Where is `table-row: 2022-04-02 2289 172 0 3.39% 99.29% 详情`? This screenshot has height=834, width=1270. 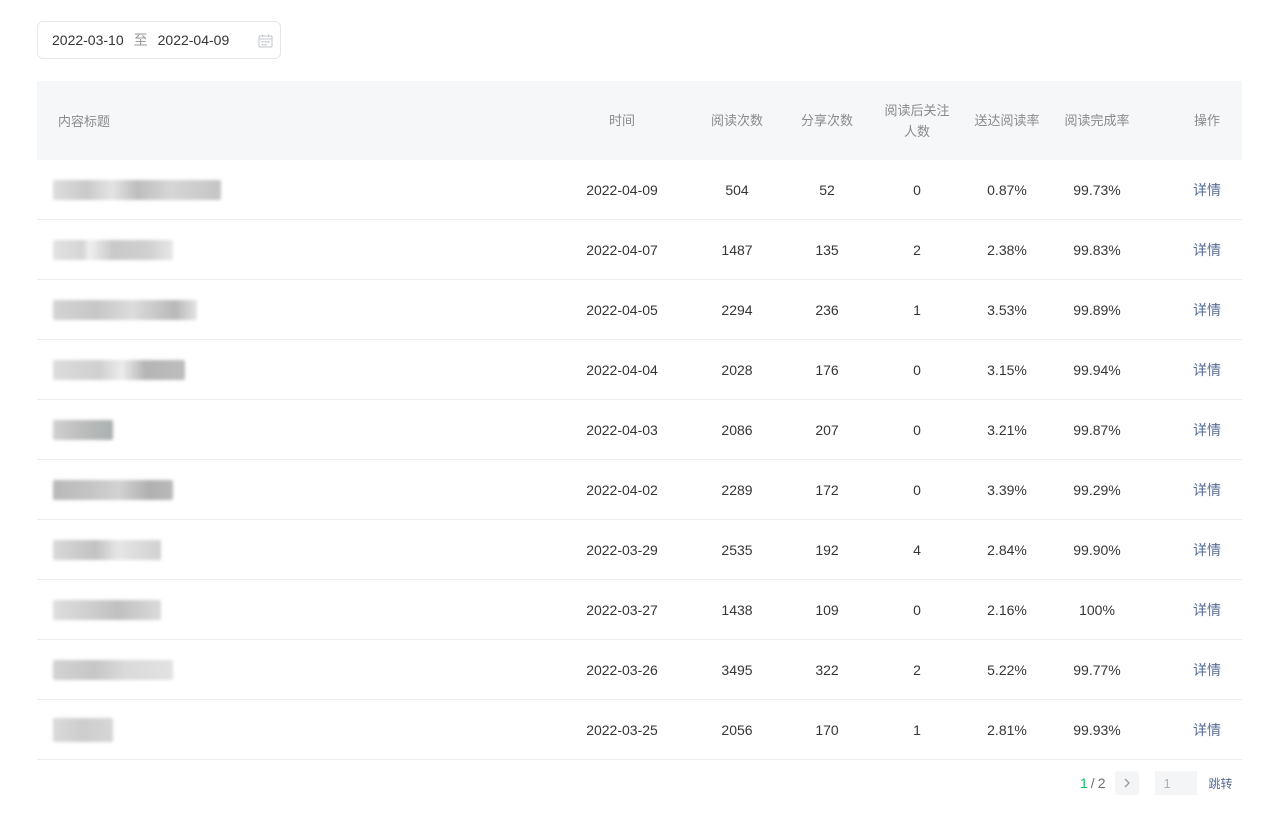 table-row: 2022-04-02 2289 172 0 3.39% 99.29% 详情 is located at coordinates (639, 490).